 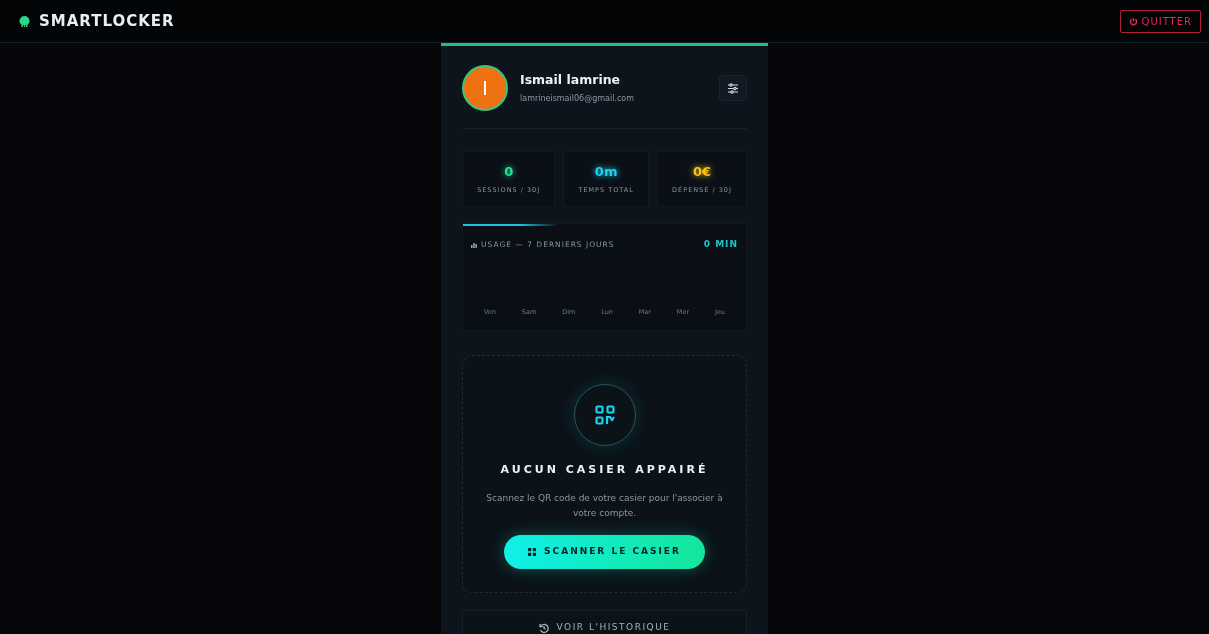 I want to click on settings-icon, so click(x=733, y=88).